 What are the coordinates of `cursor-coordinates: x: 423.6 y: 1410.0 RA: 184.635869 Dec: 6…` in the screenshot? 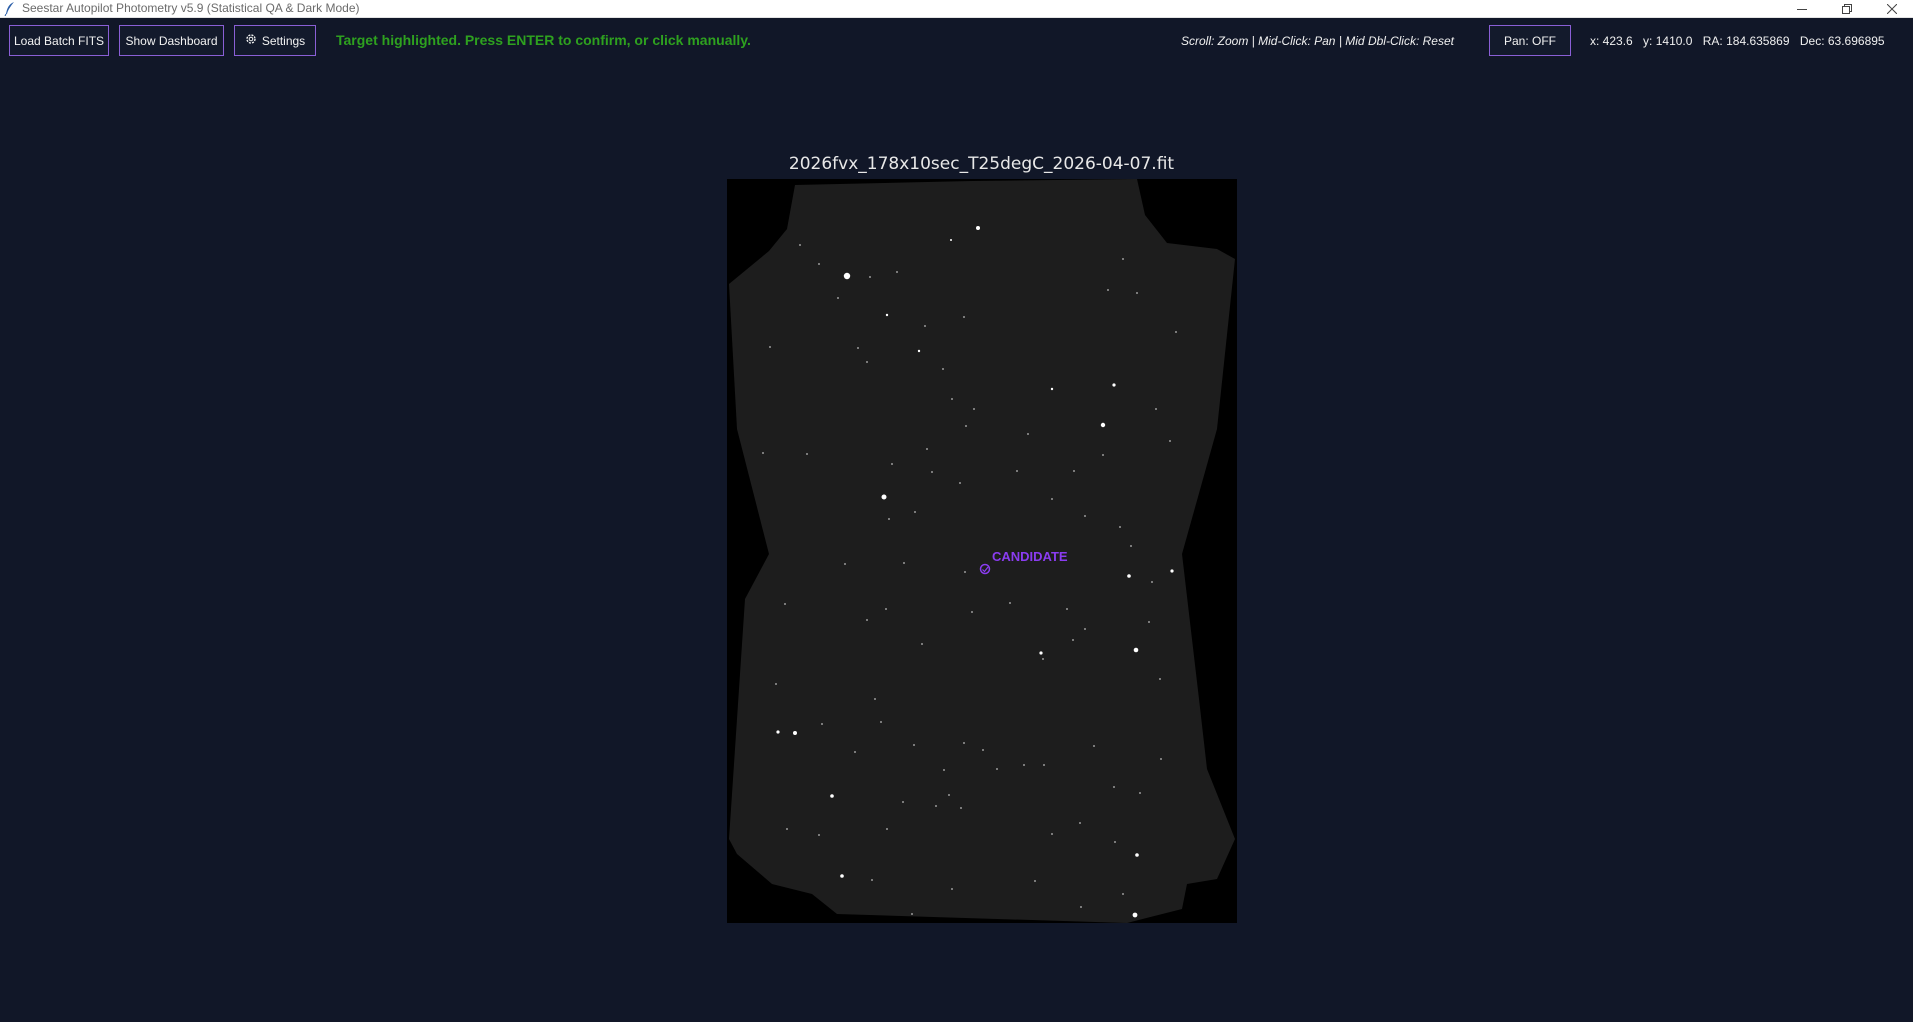 It's located at (1741, 41).